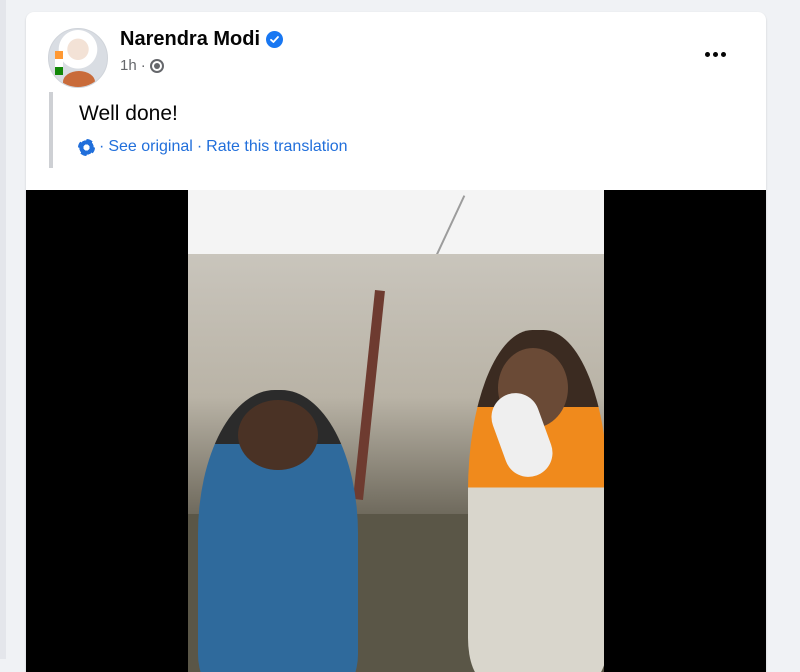 This screenshot has height=672, width=800. I want to click on translation-row: · See original · Rate this translation, so click(213, 147).